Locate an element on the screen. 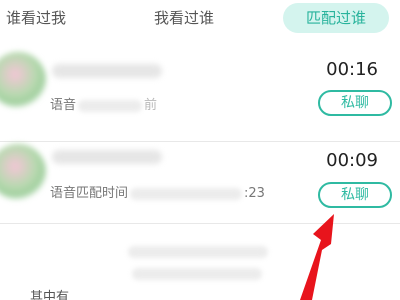 The image size is (400, 300). match-subtitle: 语音 前 is located at coordinates (103, 103).